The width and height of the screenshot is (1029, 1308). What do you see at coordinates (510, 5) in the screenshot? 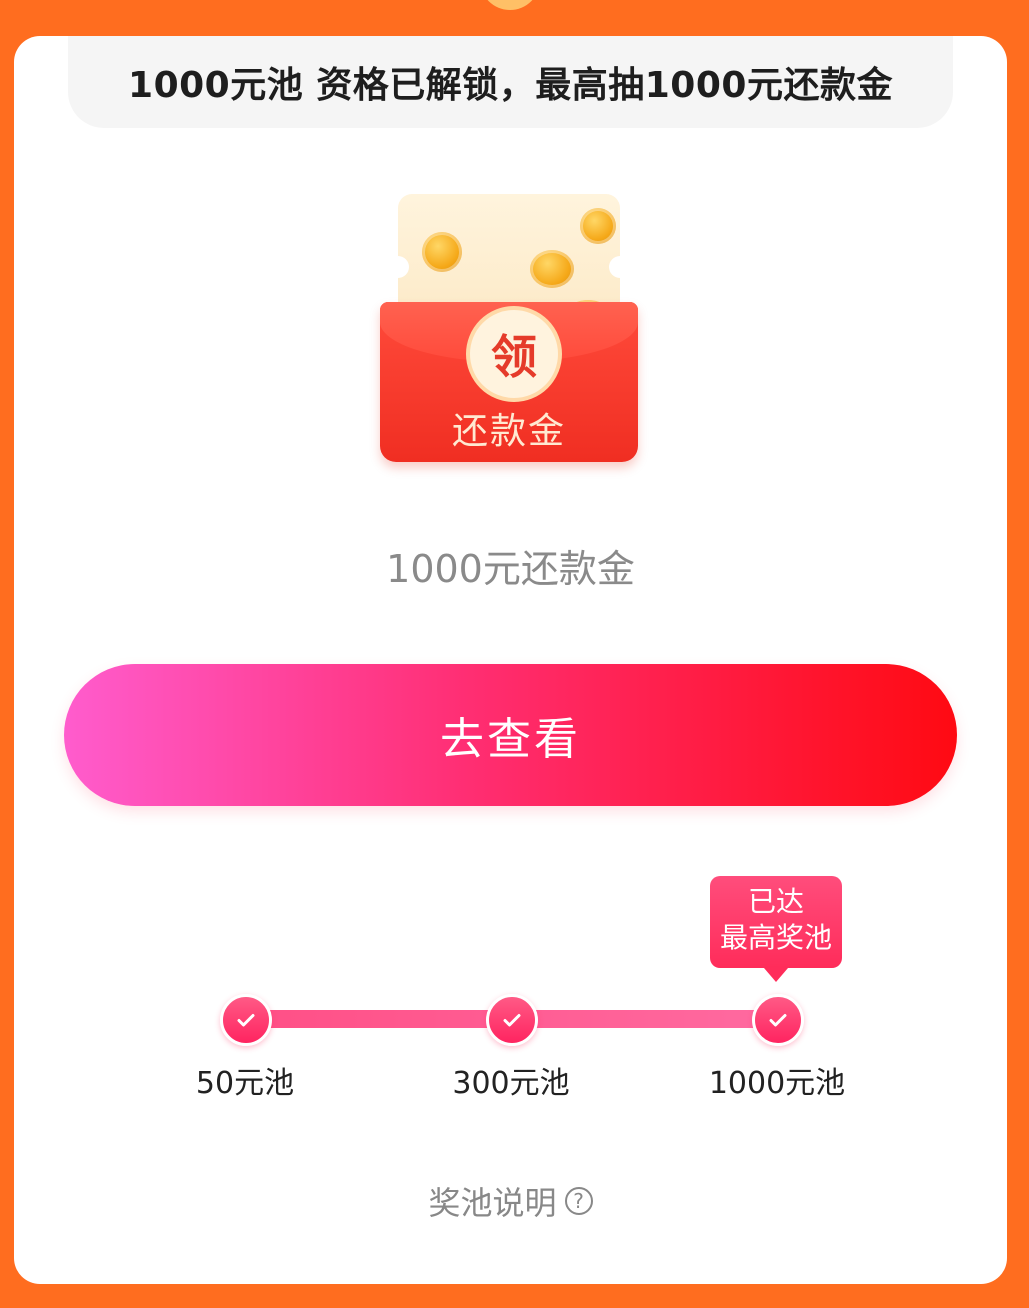
I see `top-notch-decoration` at bounding box center [510, 5].